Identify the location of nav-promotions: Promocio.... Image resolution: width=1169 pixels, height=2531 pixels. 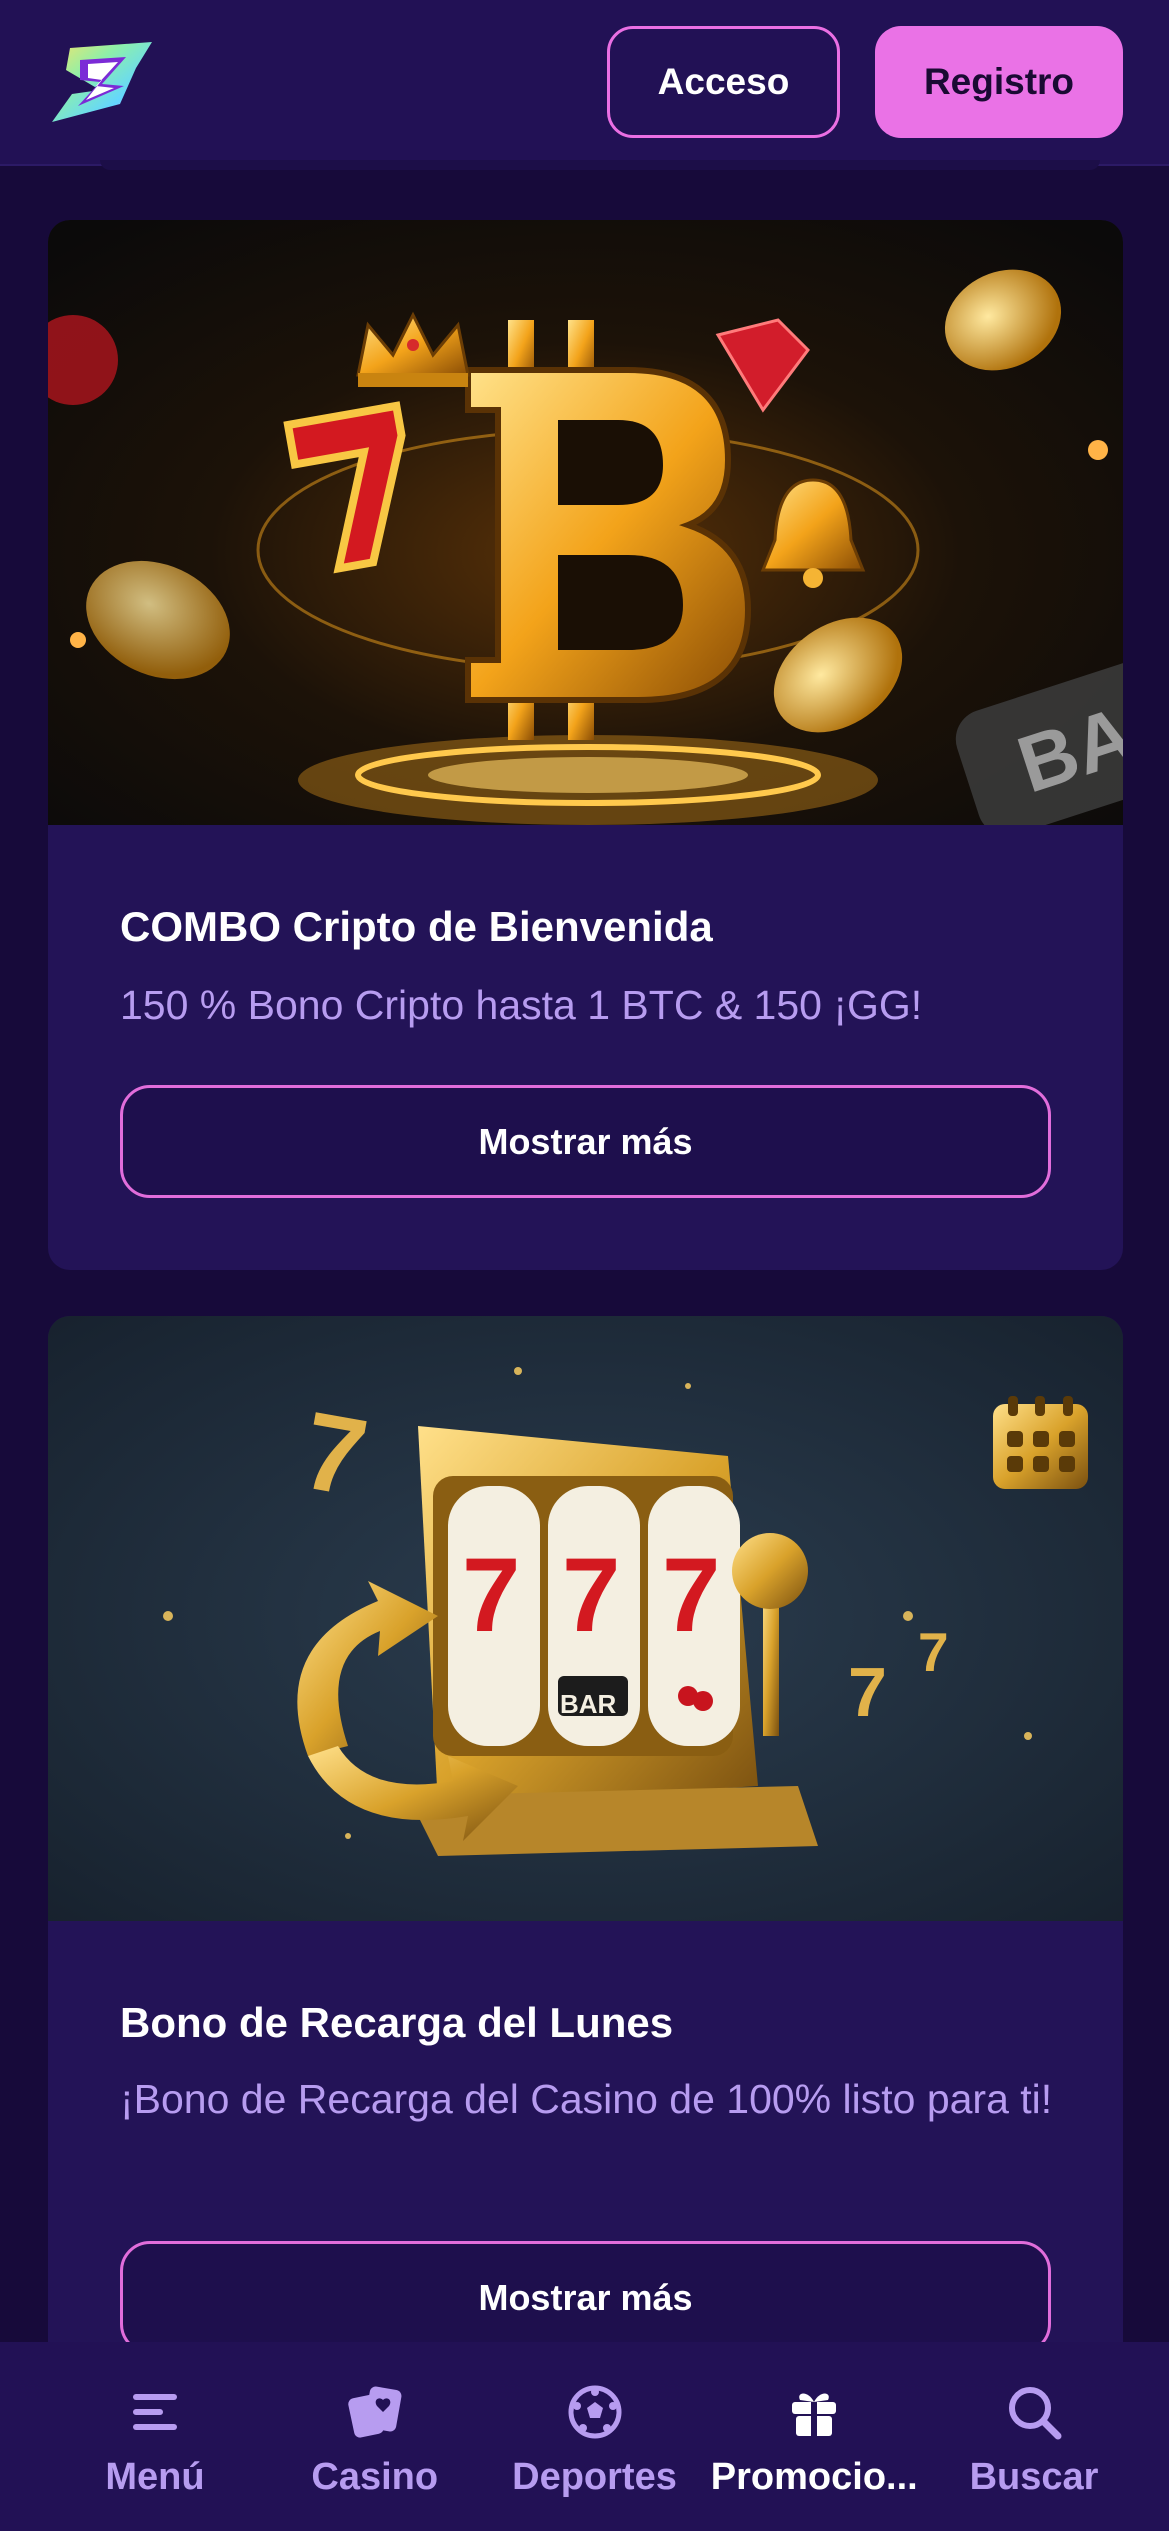
(814, 2436).